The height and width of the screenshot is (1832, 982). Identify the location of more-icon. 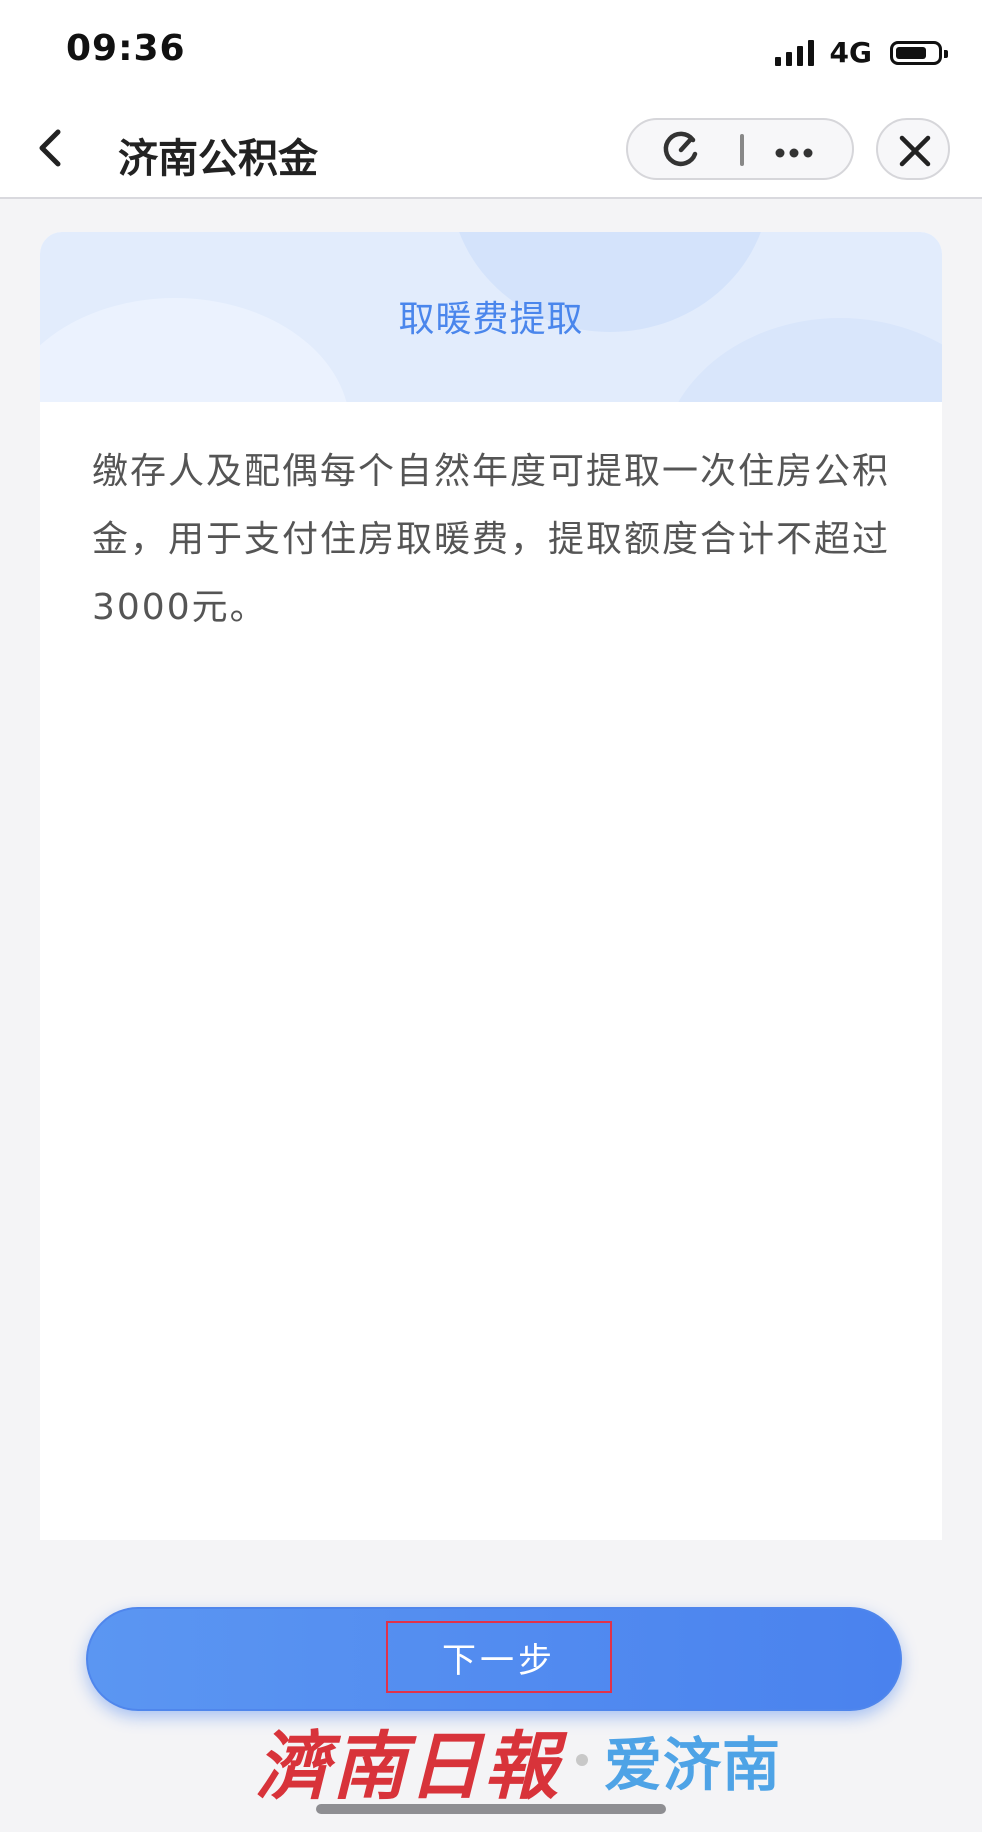
(794, 153).